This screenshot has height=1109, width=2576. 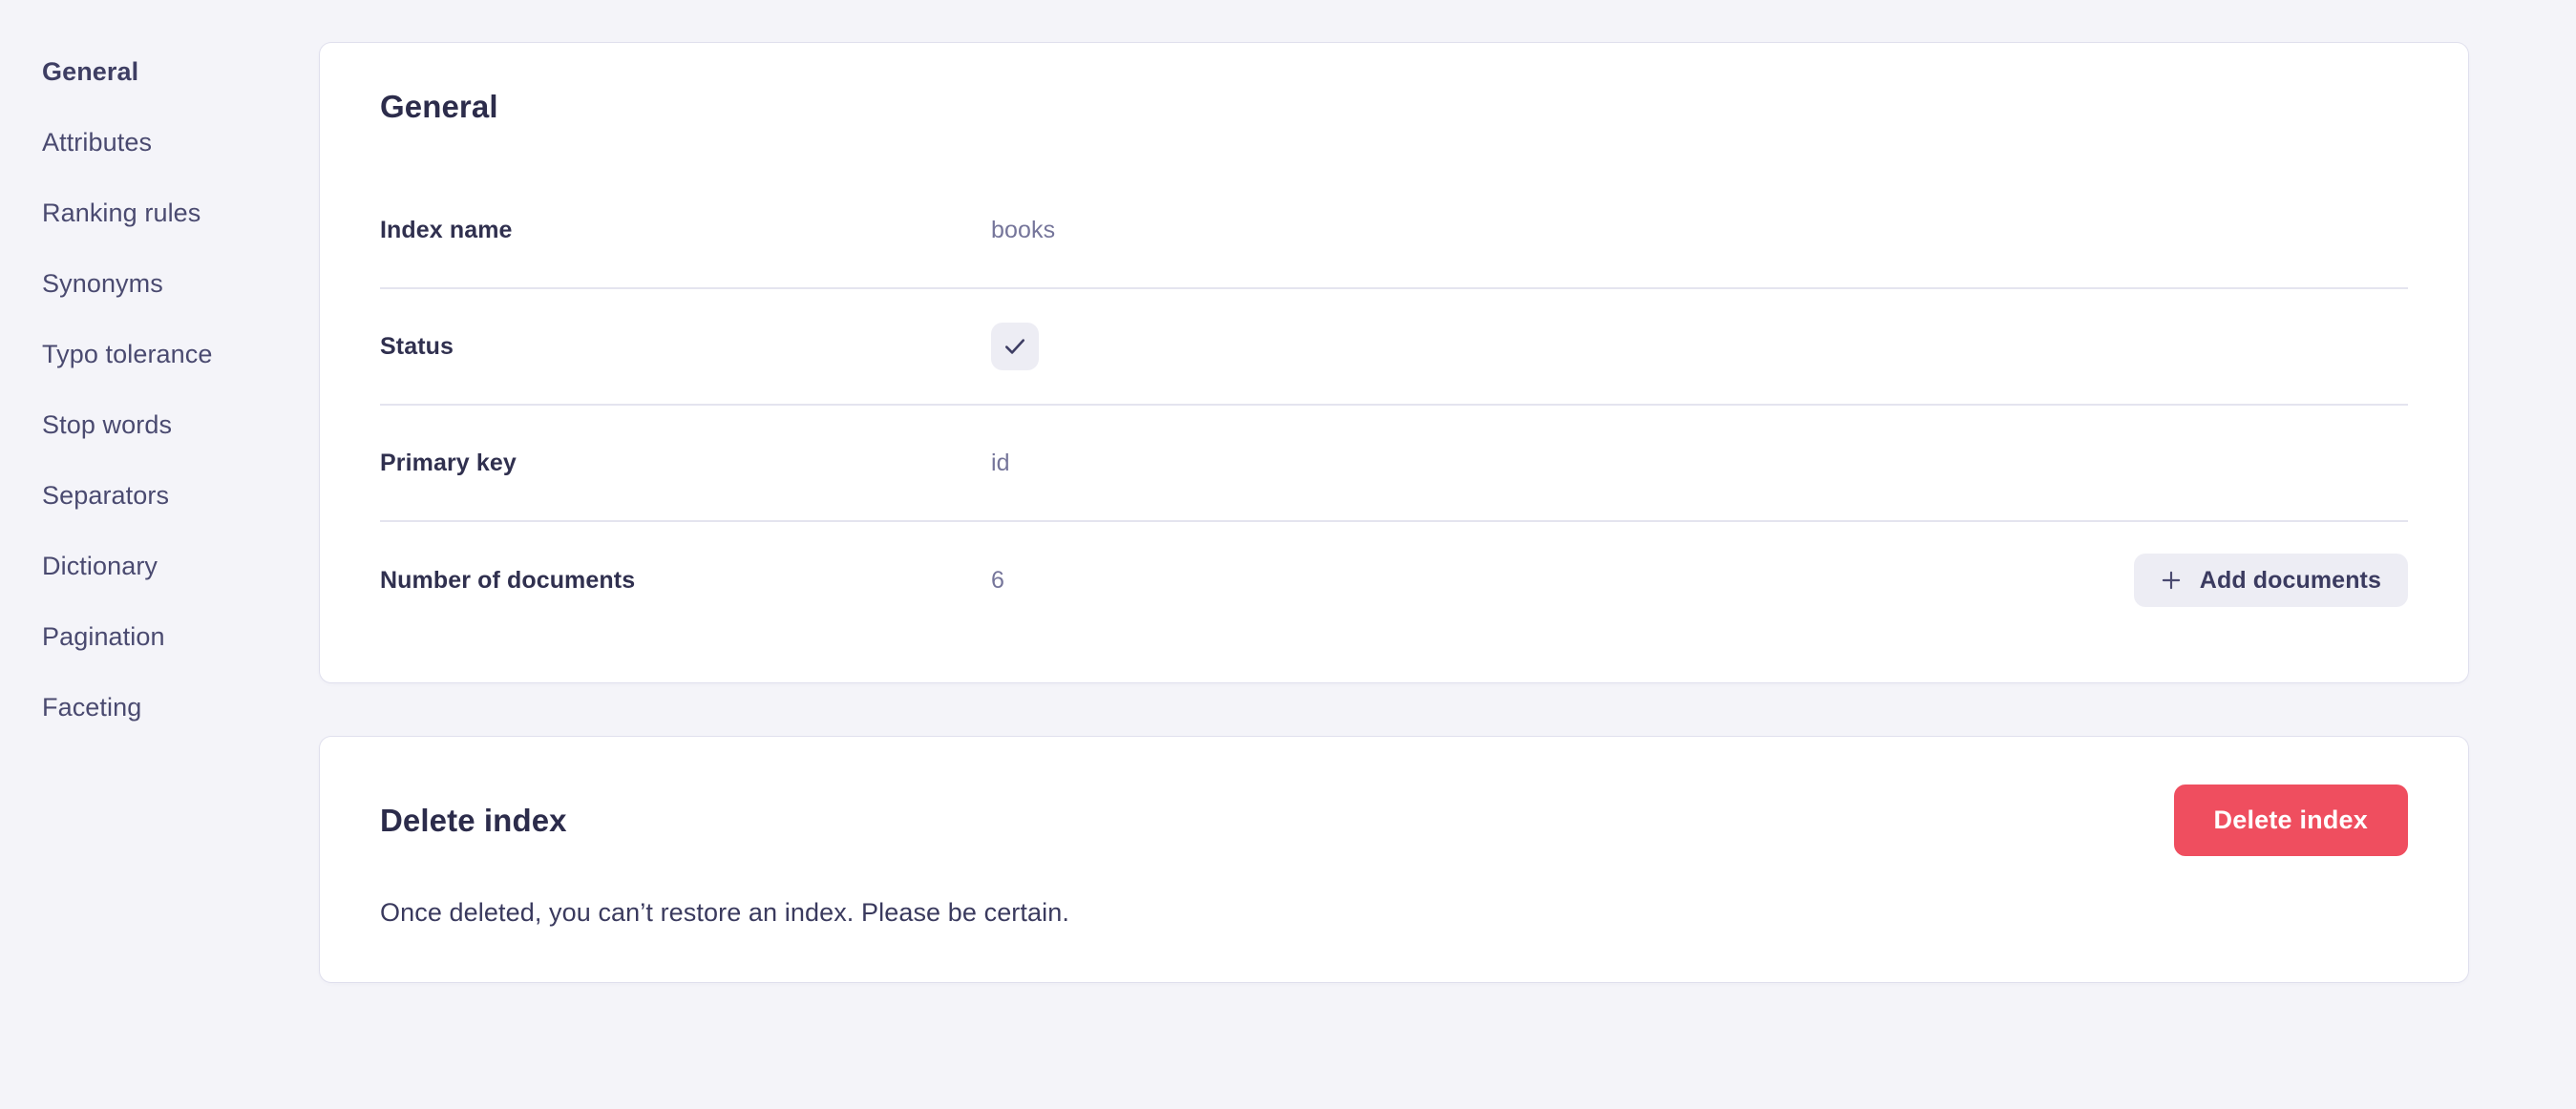 I want to click on row-action: Add documents, so click(x=2270, y=580).